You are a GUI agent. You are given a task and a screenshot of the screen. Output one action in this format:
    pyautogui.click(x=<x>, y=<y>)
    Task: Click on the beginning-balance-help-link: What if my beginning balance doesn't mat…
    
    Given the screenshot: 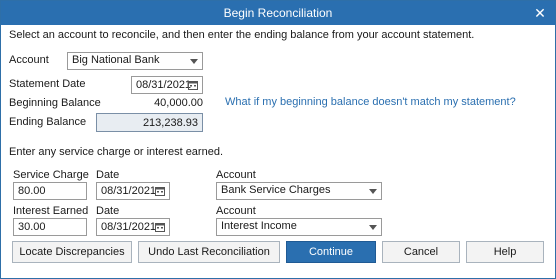 What is the action you would take?
    pyautogui.click(x=370, y=102)
    